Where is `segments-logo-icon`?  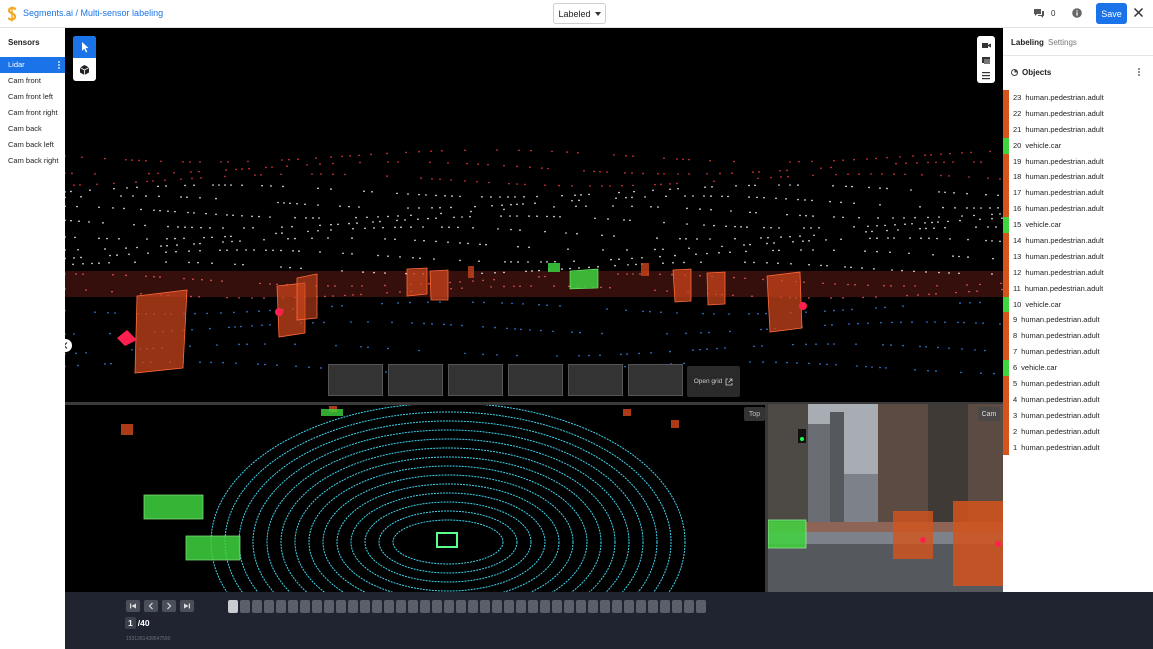 segments-logo-icon is located at coordinates (12, 14).